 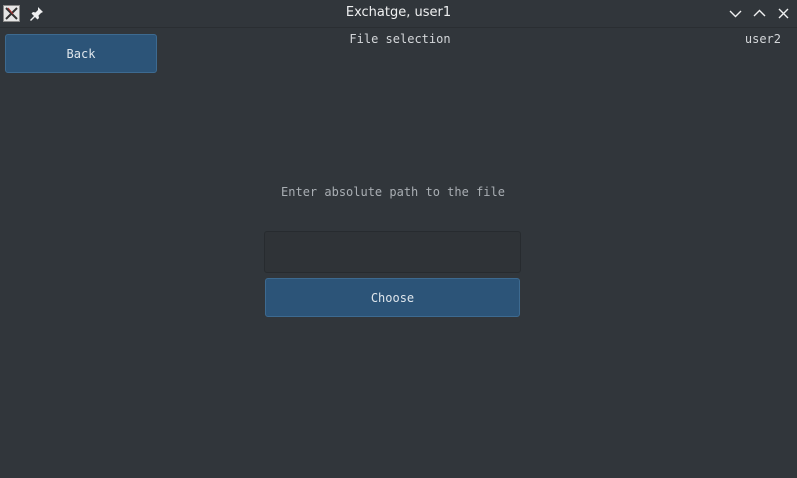 I want to click on window-title: Exchatge, user1, so click(x=398, y=12).